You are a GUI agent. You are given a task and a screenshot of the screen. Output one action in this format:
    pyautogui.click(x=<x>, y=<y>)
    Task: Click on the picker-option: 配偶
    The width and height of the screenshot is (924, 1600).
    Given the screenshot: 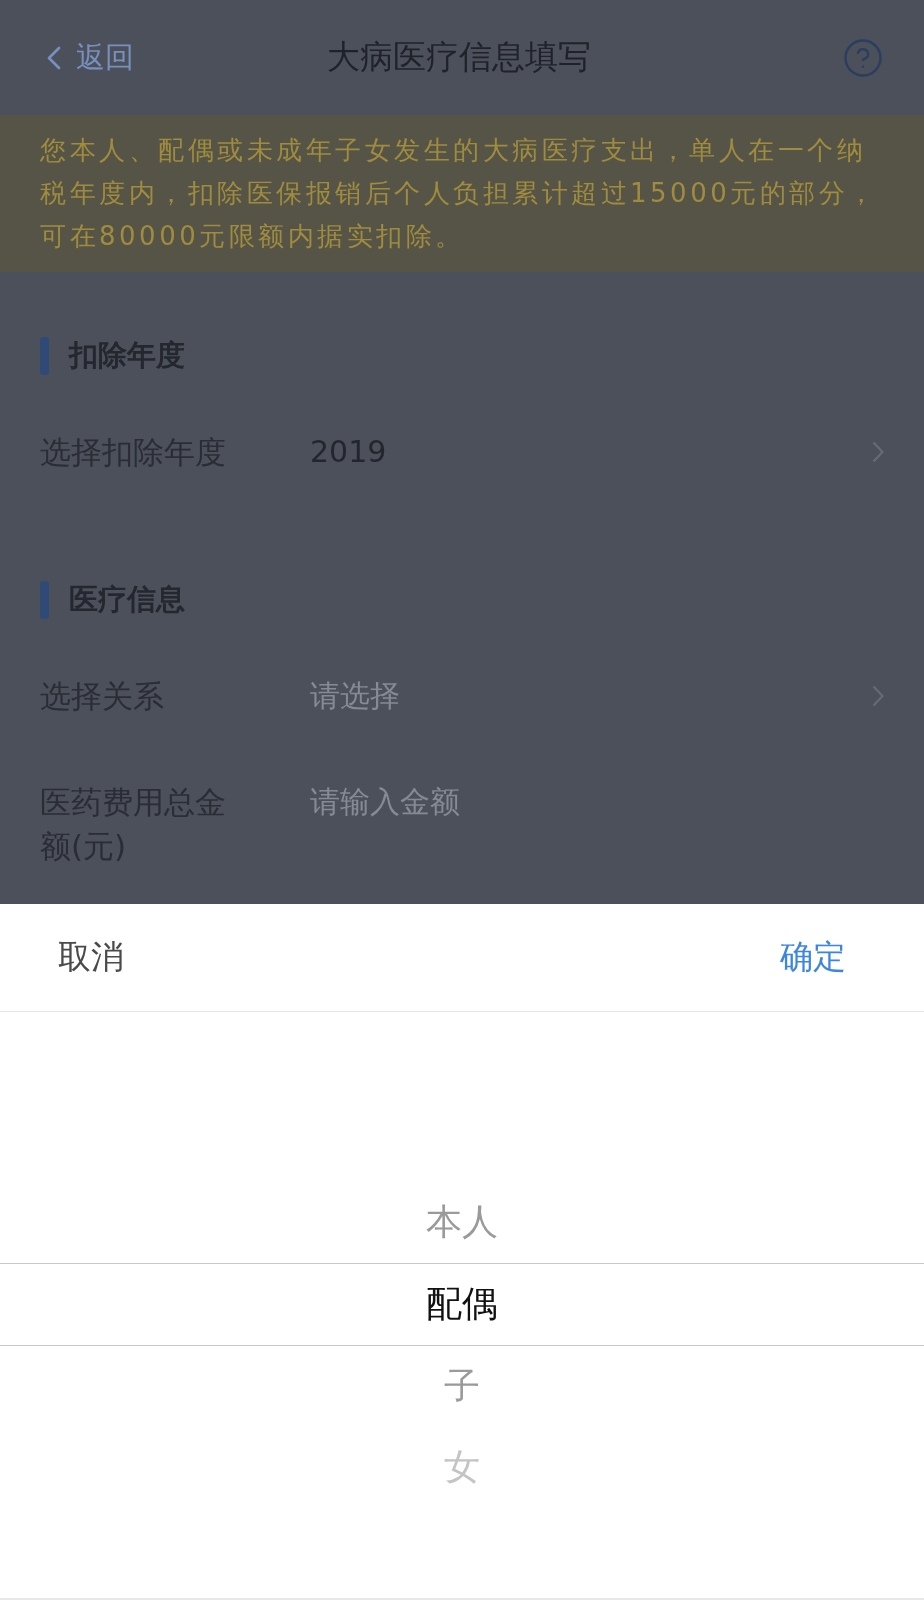 What is the action you would take?
    pyautogui.click(x=462, y=1304)
    